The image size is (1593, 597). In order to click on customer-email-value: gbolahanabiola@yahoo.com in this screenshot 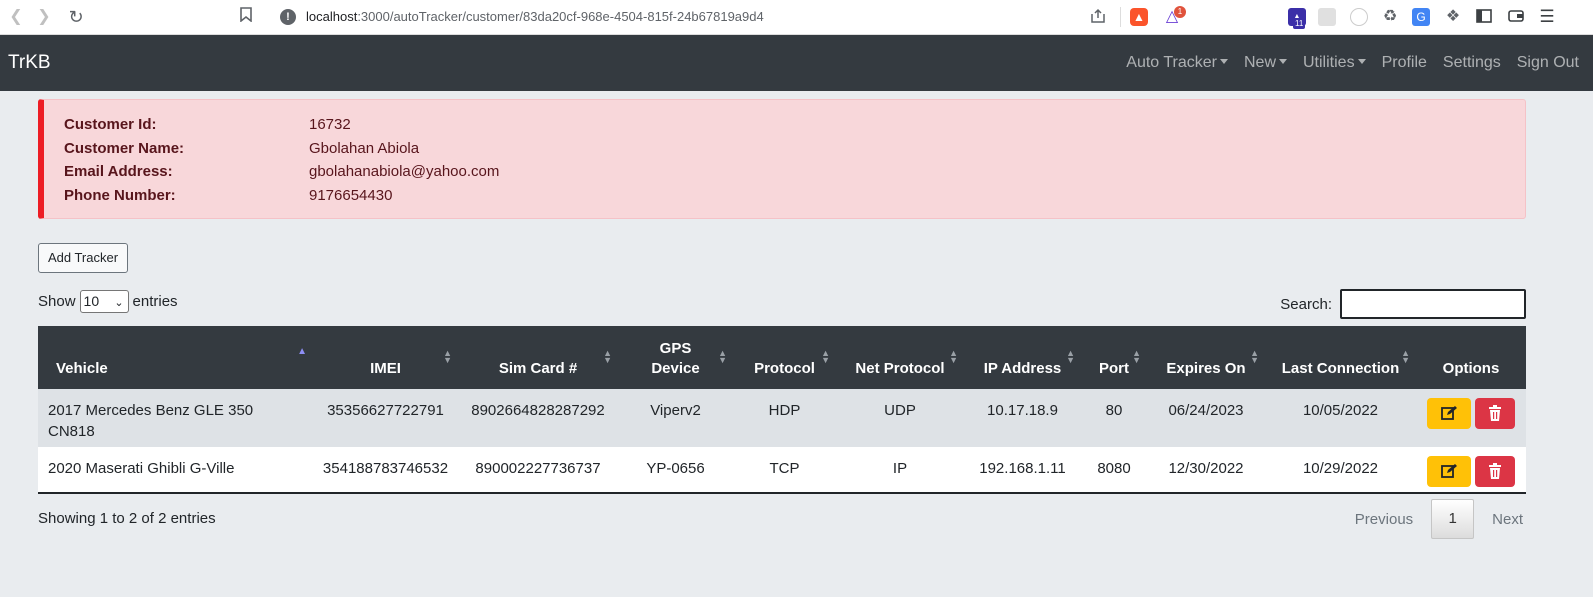, I will do `click(404, 171)`.